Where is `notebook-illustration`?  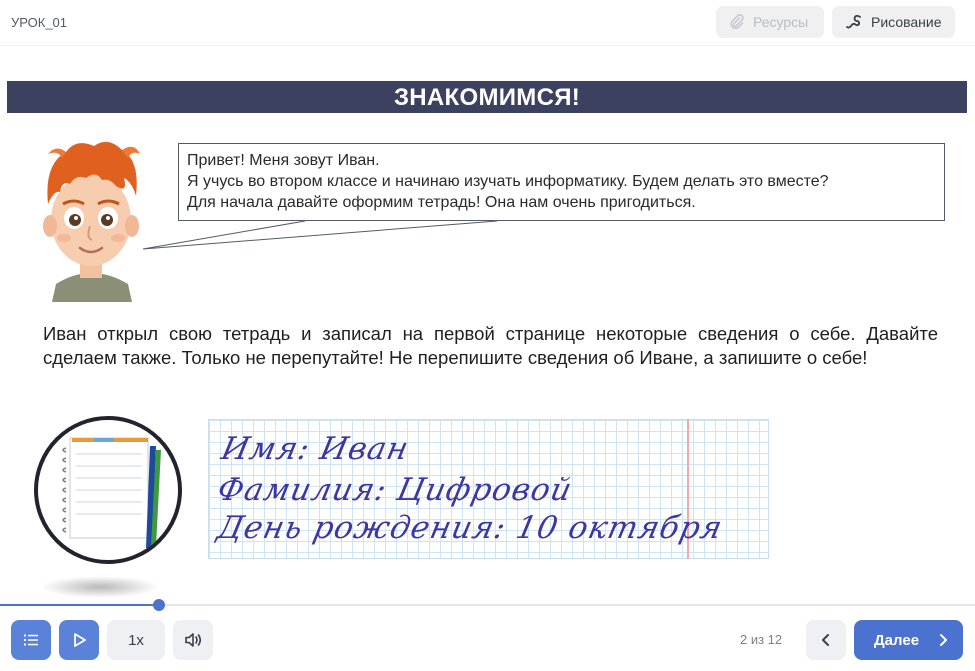 notebook-illustration is located at coordinates (108, 490).